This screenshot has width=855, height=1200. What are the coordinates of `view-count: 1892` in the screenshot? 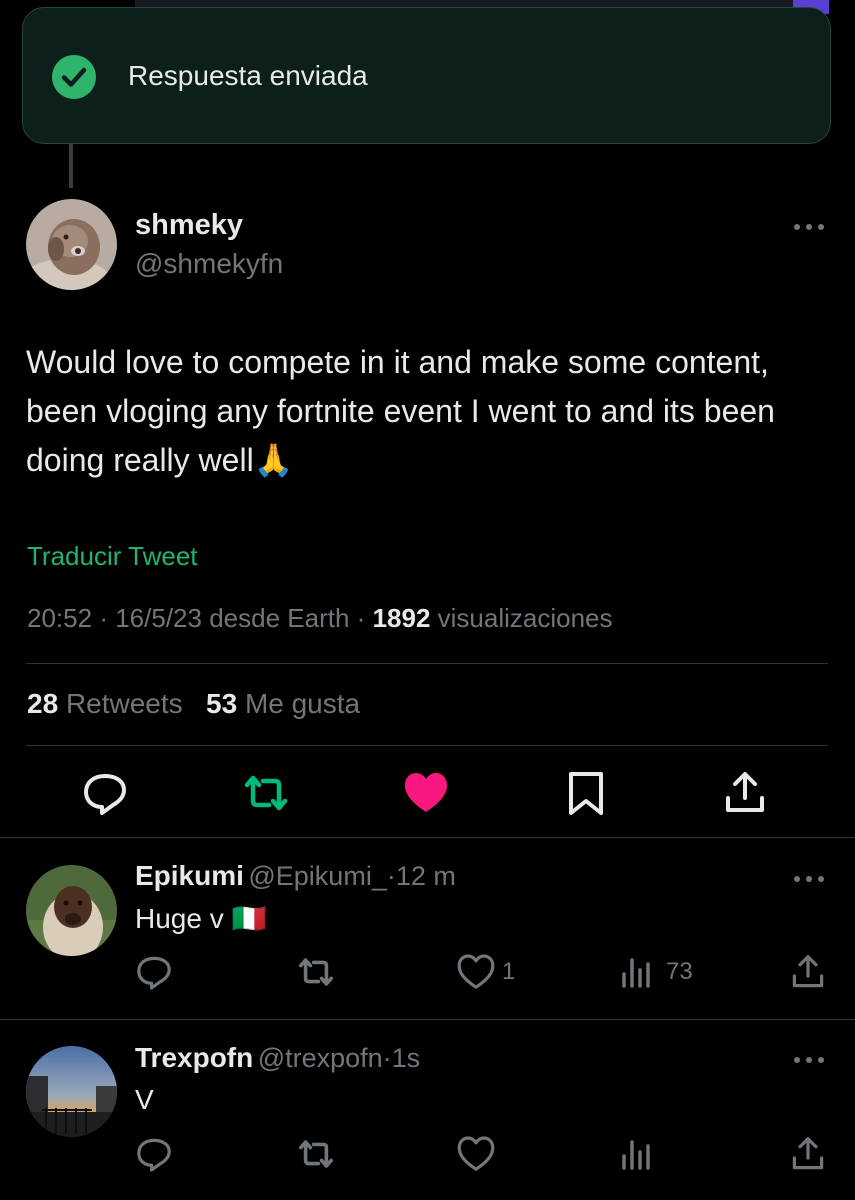 It's located at (401, 618).